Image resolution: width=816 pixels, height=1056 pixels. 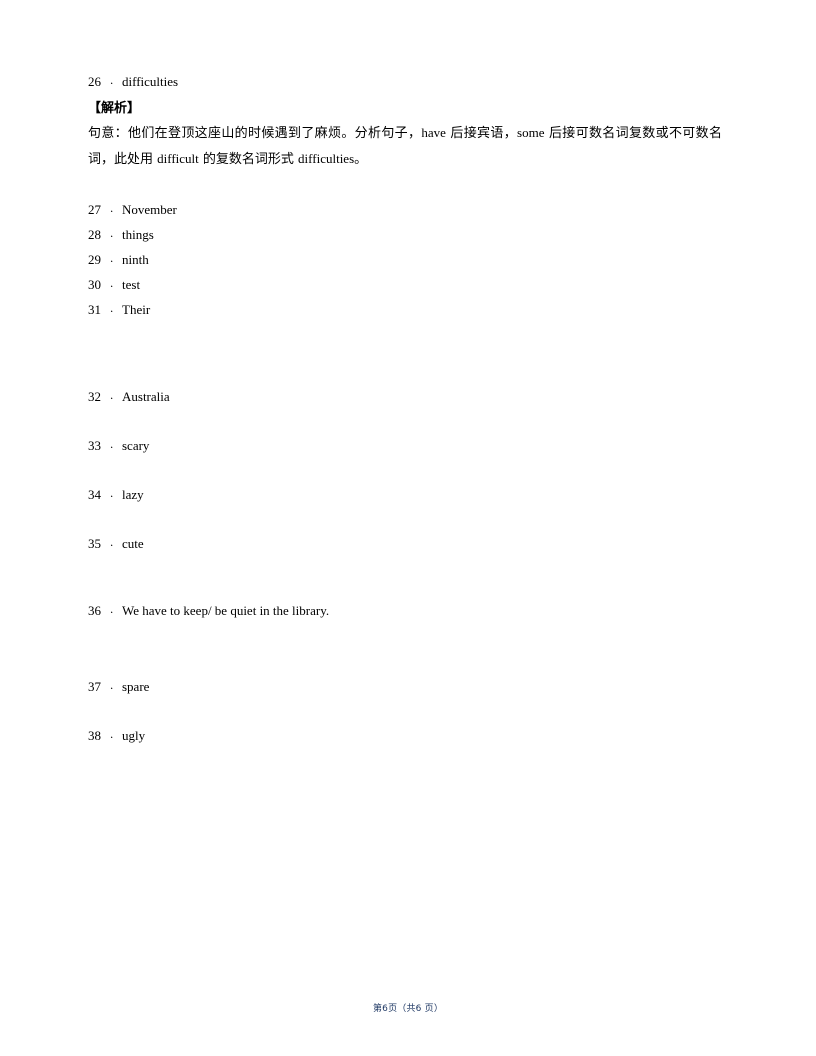 What do you see at coordinates (133, 494) in the screenshot?
I see `answer-value: lazy` at bounding box center [133, 494].